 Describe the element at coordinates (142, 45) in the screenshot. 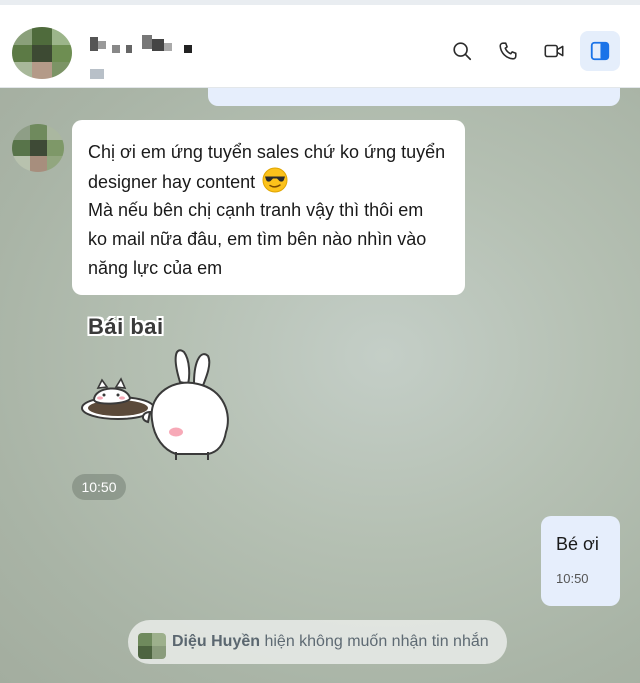

I see `contact-name-blurred` at that location.